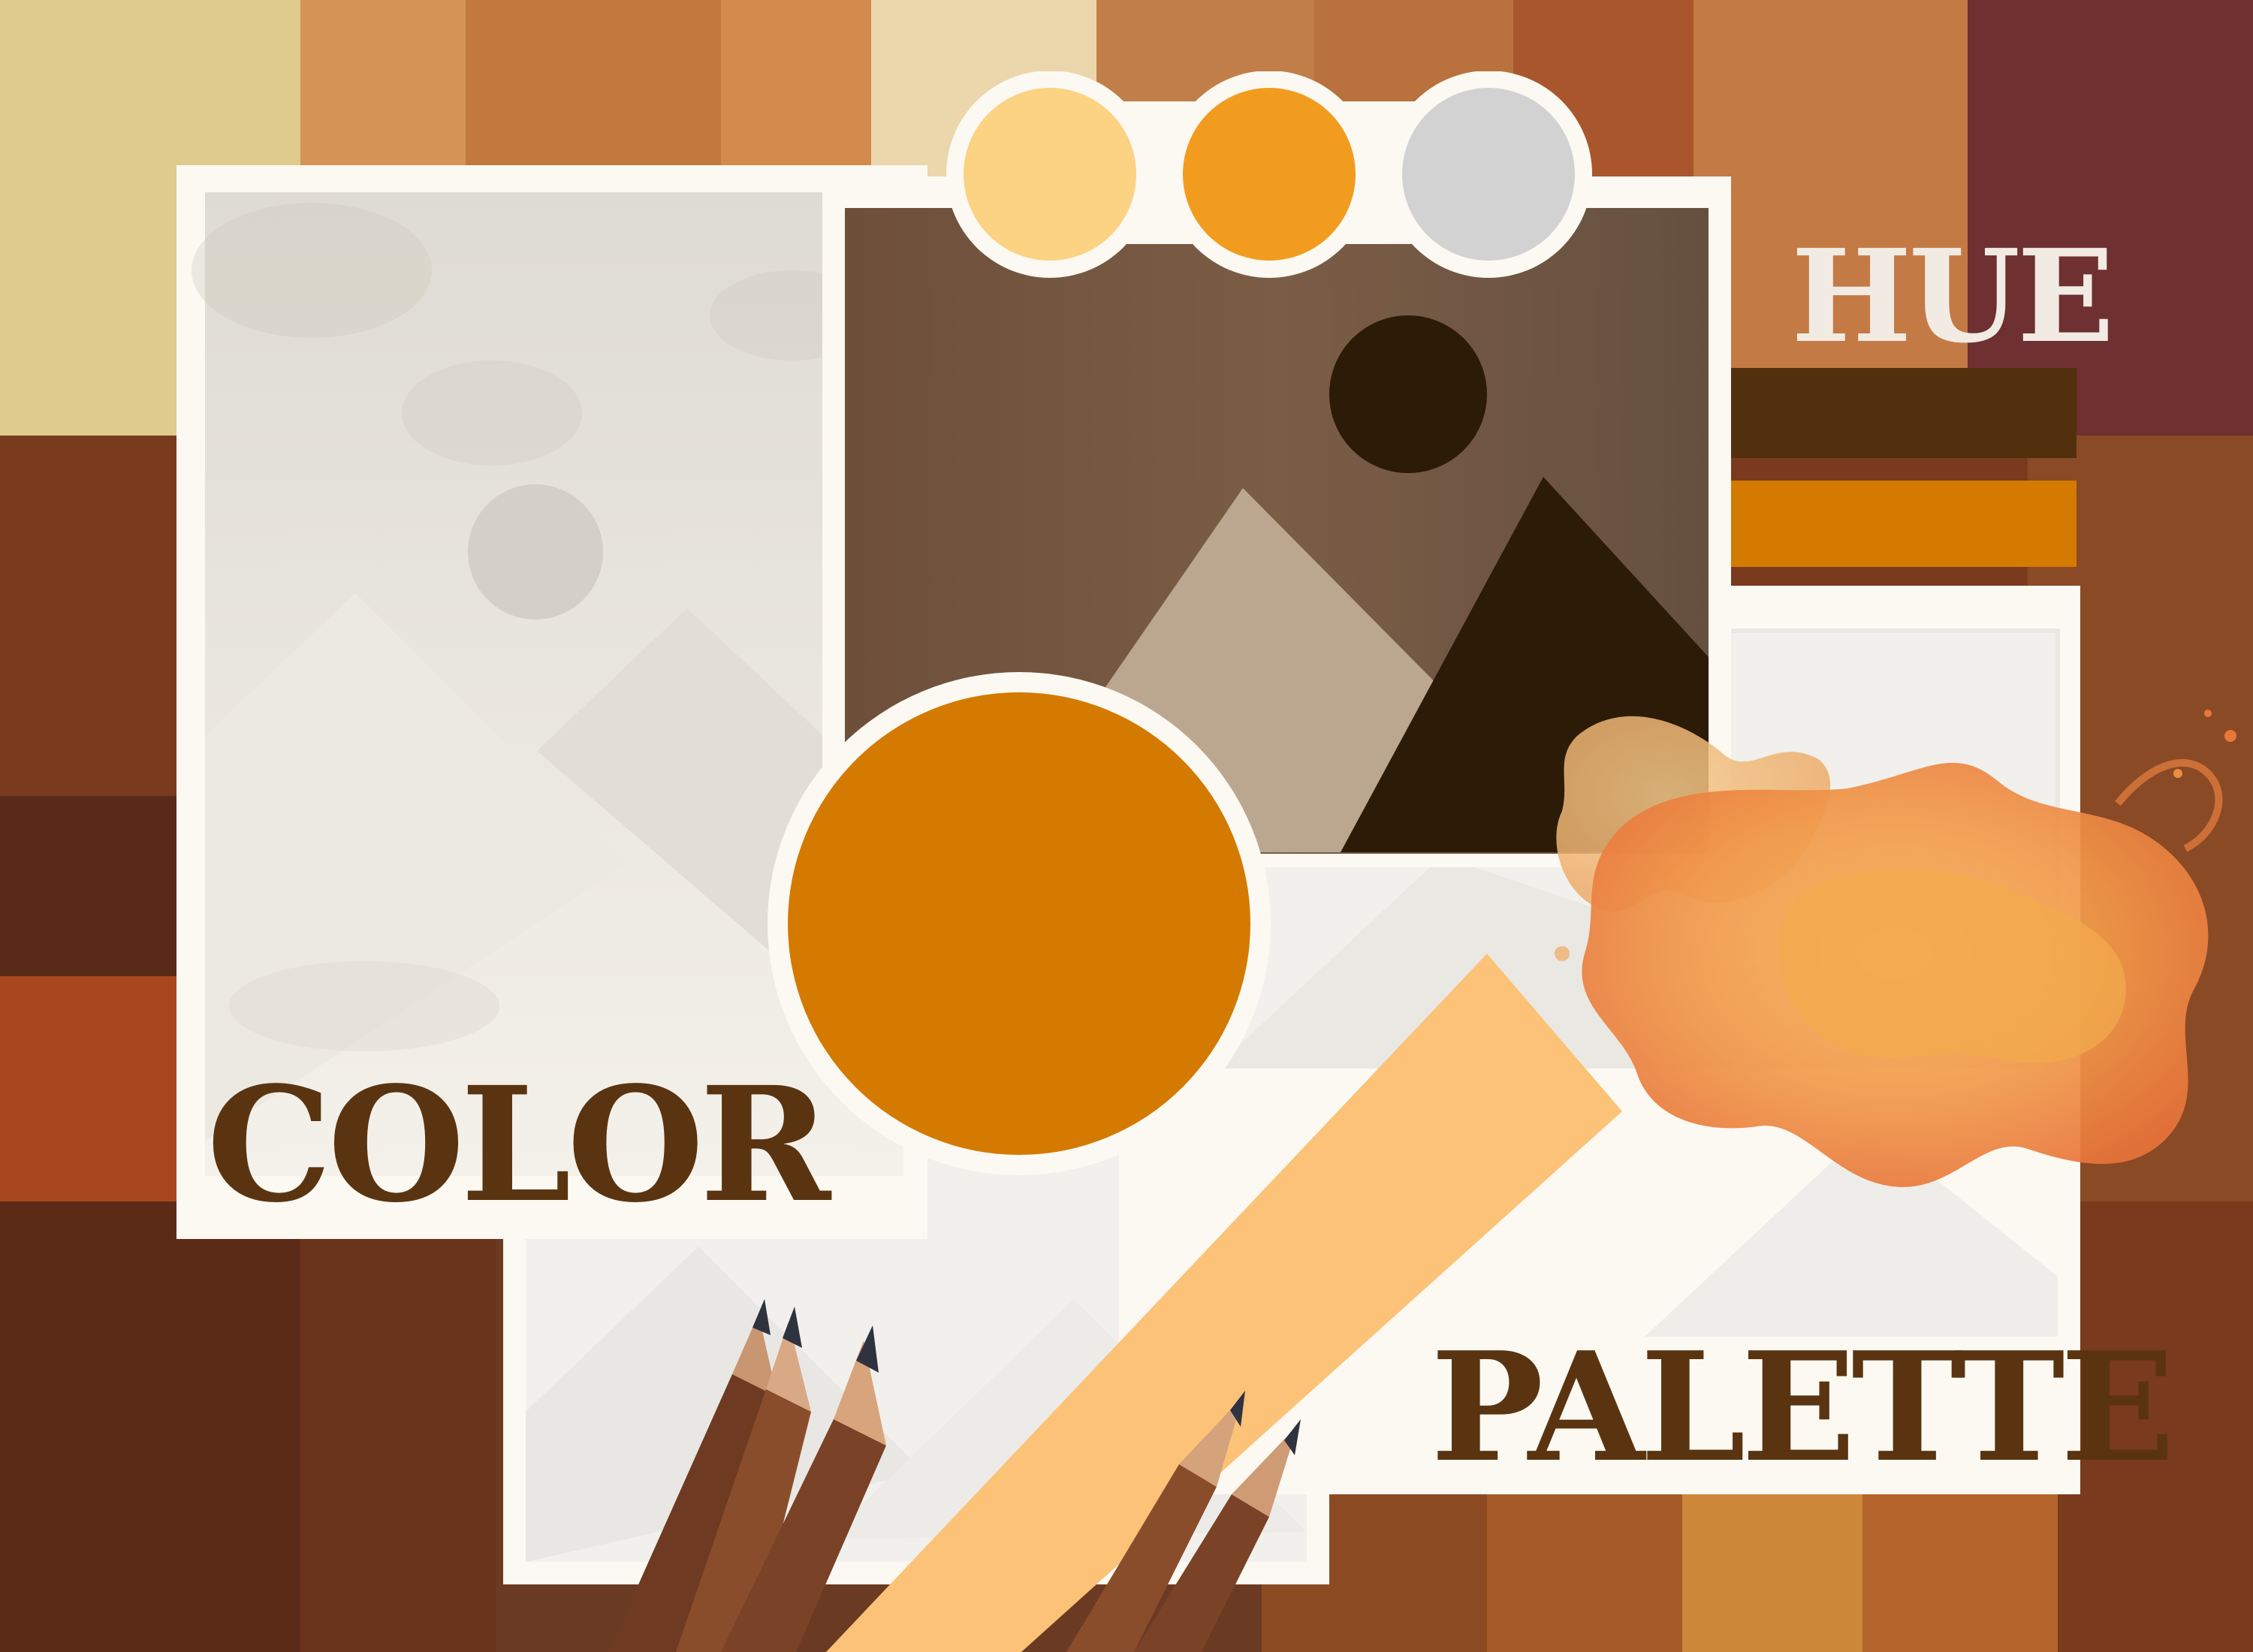  What do you see at coordinates (1904, 524) in the screenshot?
I see `amber-swatch-bar` at bounding box center [1904, 524].